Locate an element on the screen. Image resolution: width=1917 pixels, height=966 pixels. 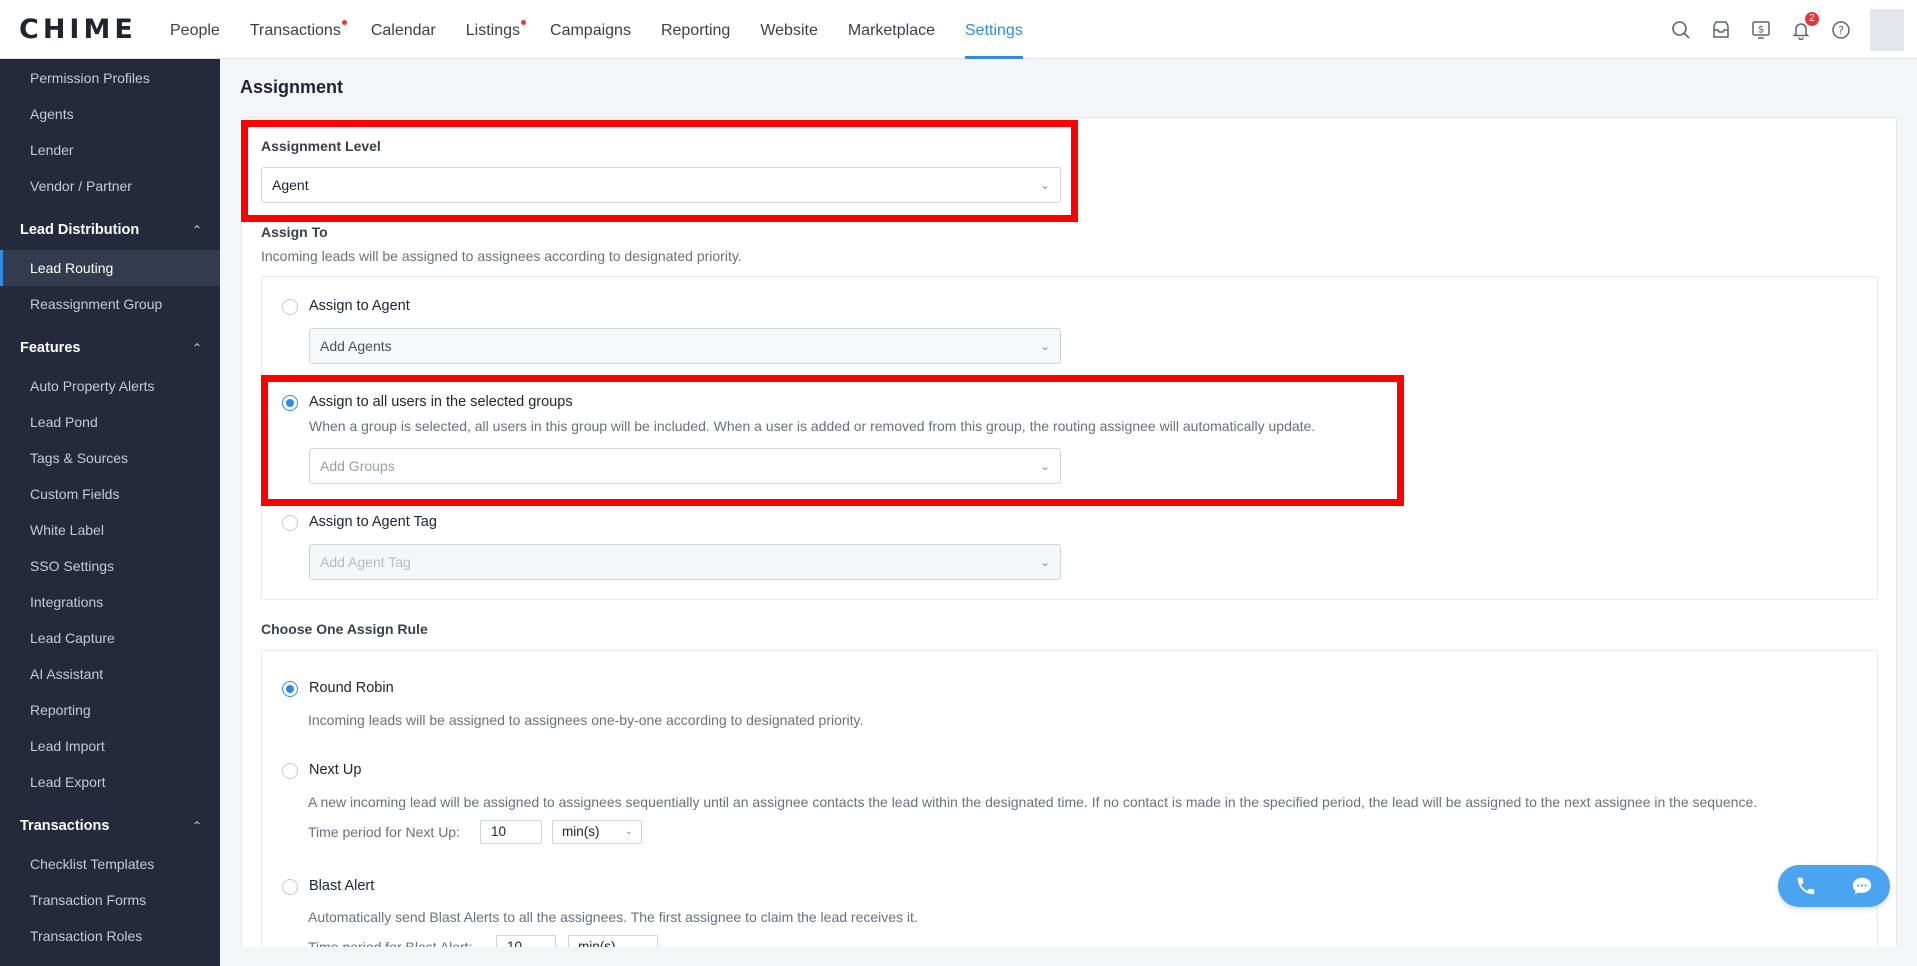
round-robin-label: Round Robin is located at coordinates (351, 688).